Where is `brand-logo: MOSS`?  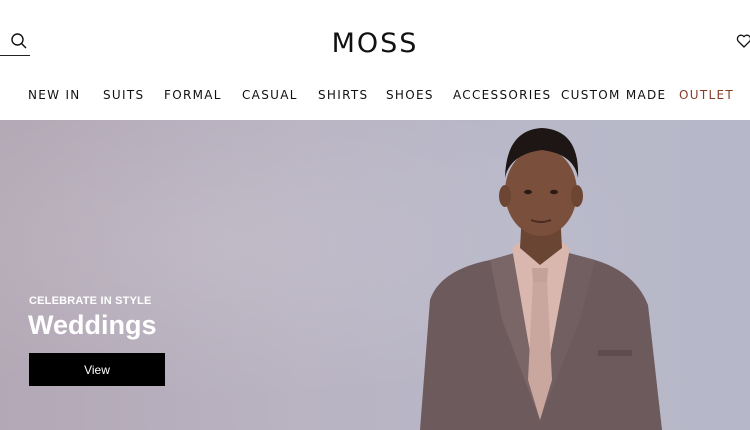
brand-logo: MOSS is located at coordinates (375, 43).